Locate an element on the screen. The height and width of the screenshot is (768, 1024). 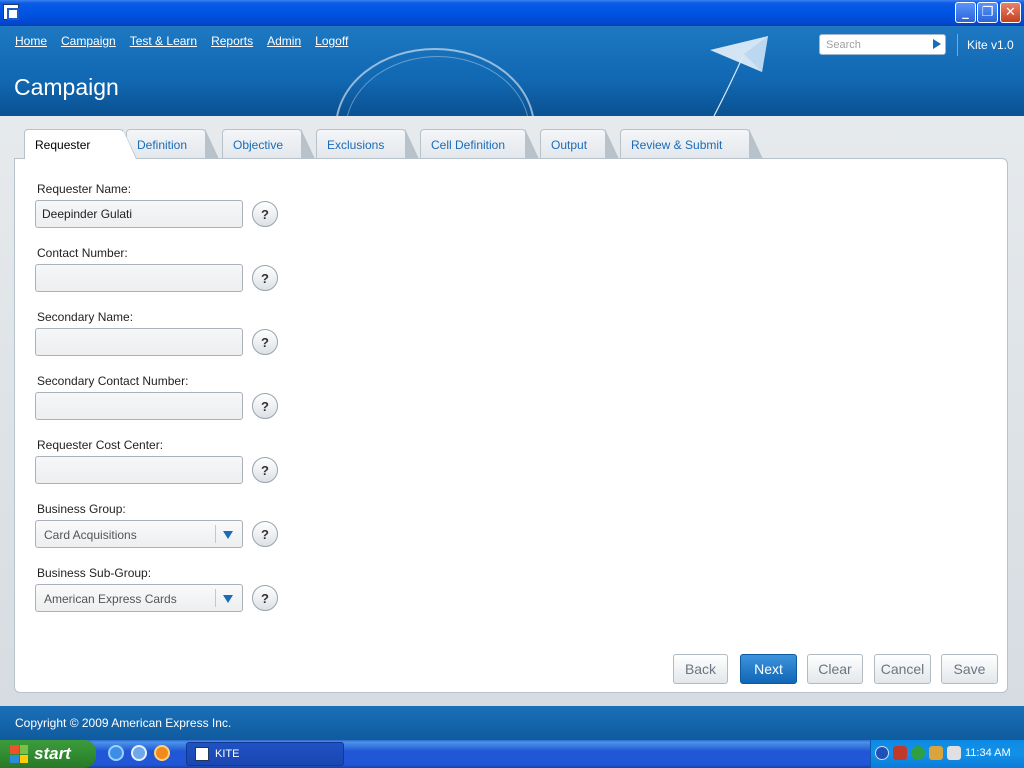
network-icon is located at coordinates (139, 753).